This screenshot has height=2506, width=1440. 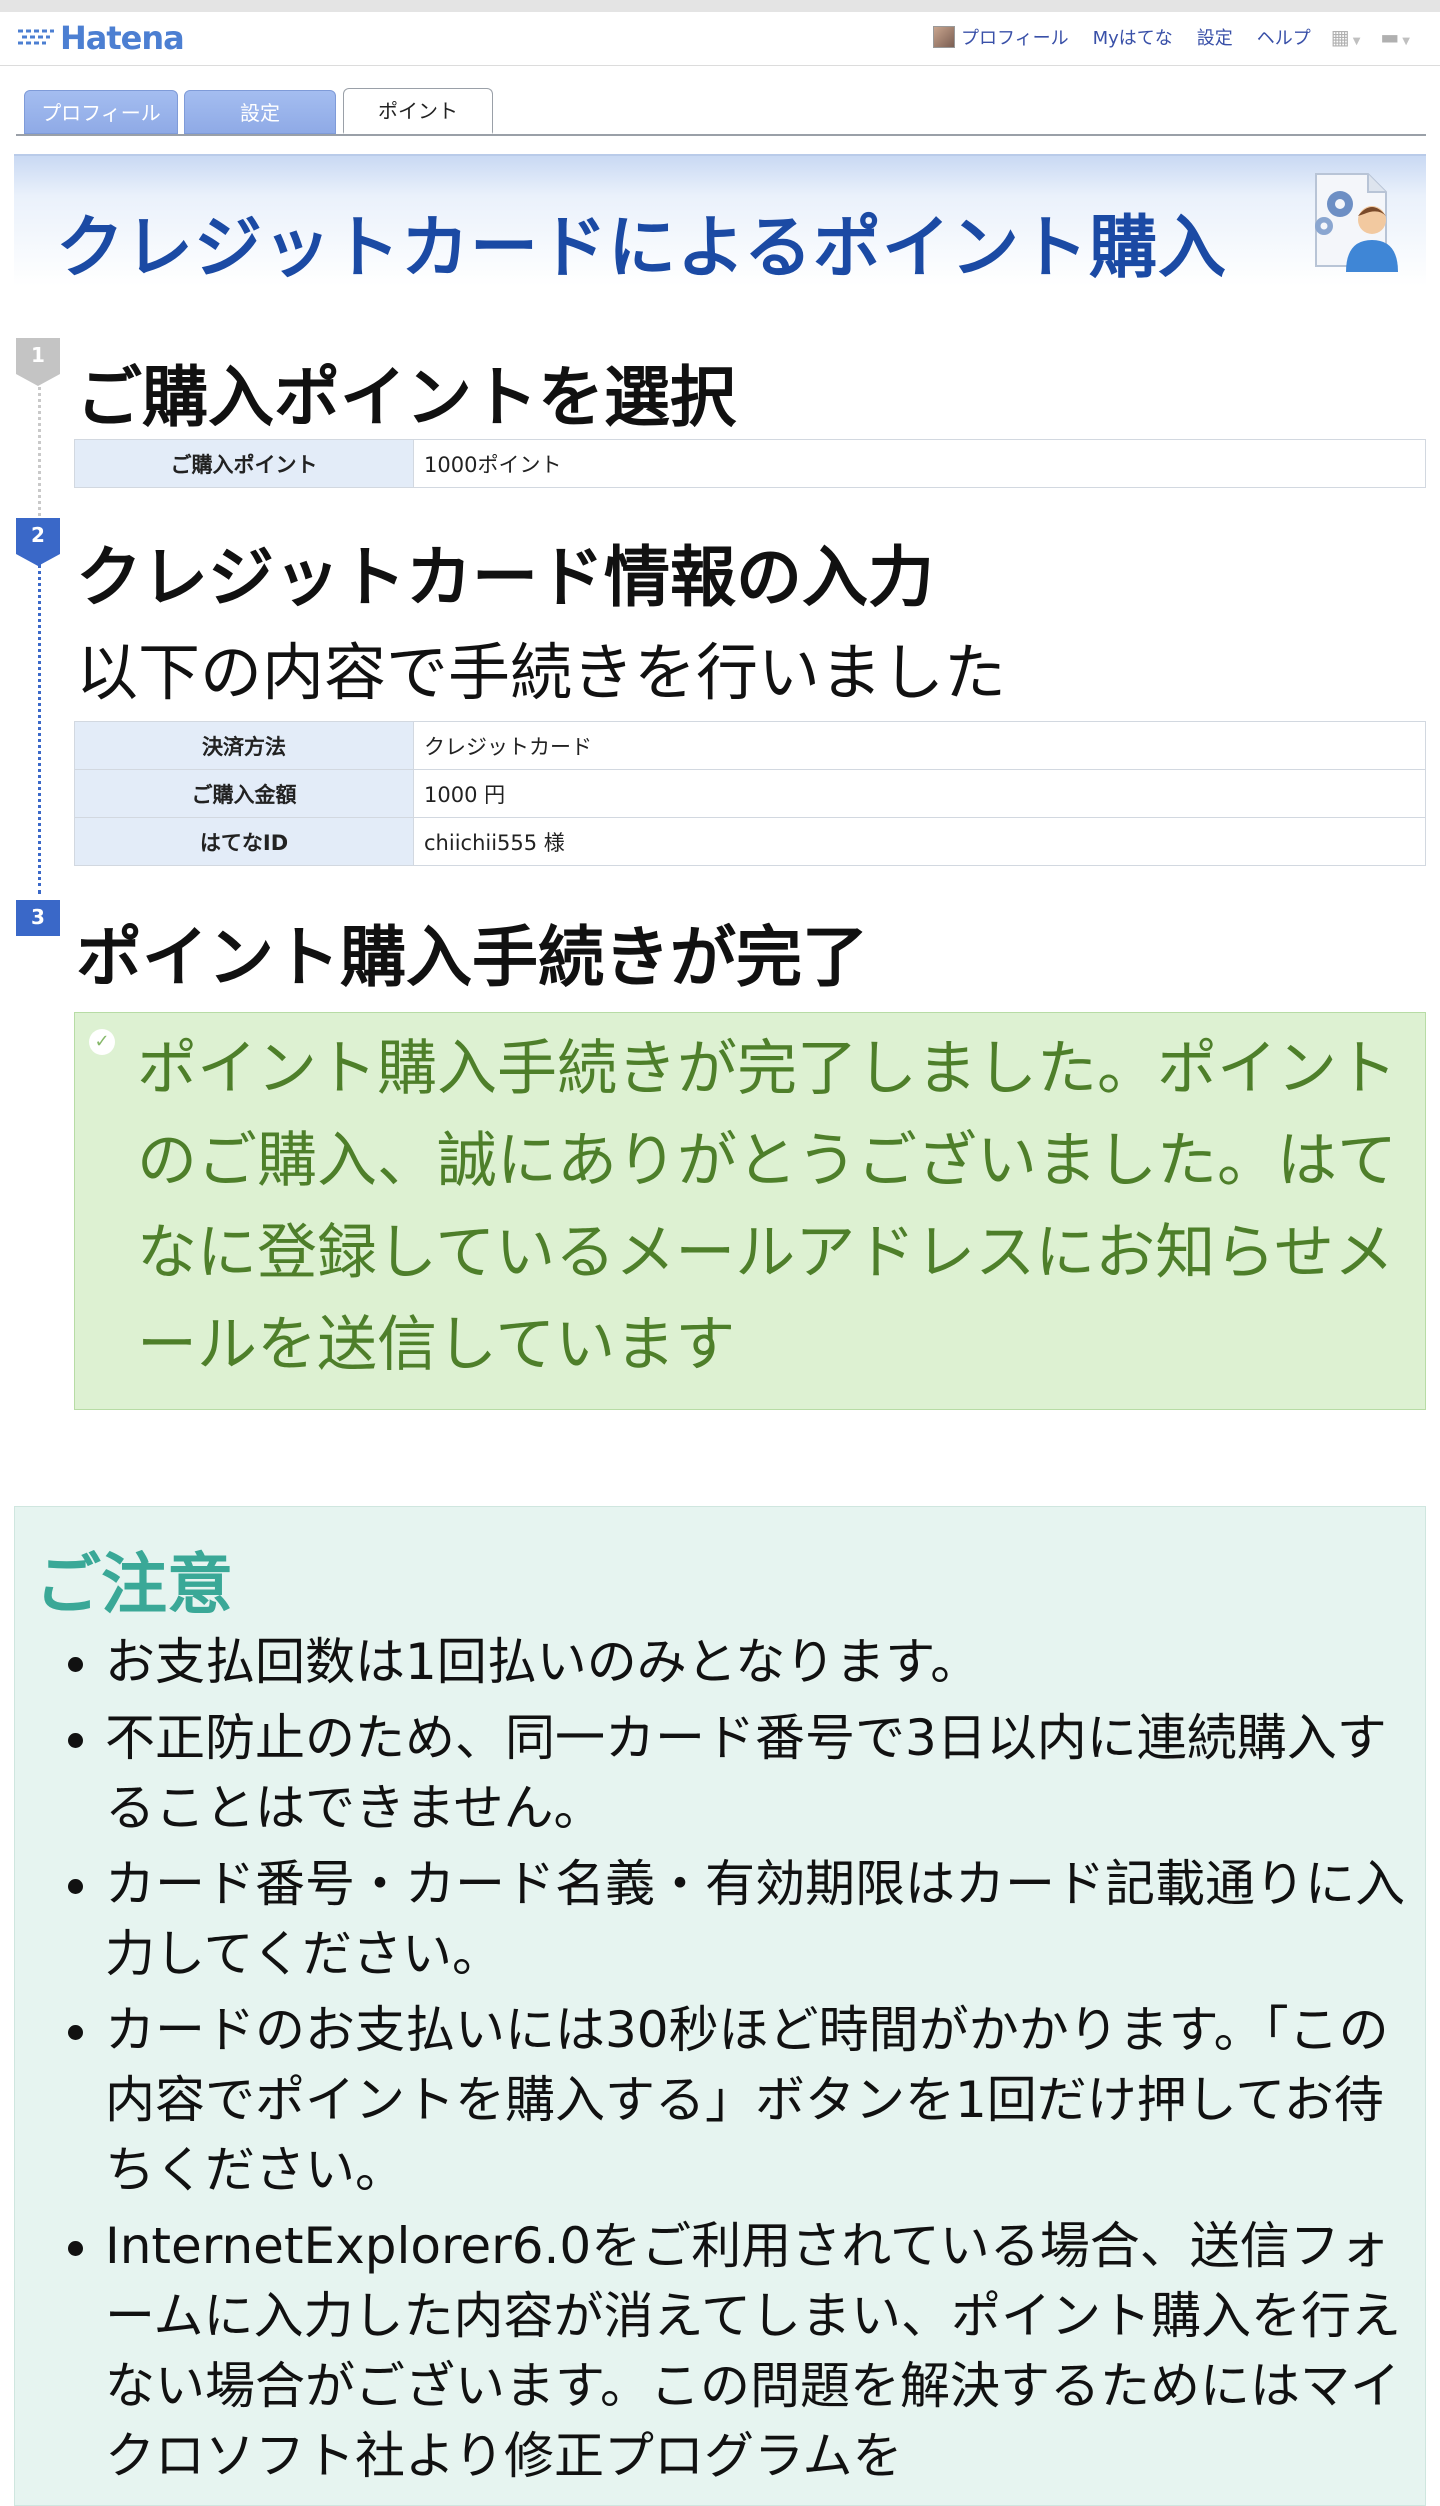 I want to click on table-key: はてなID, so click(x=244, y=841).